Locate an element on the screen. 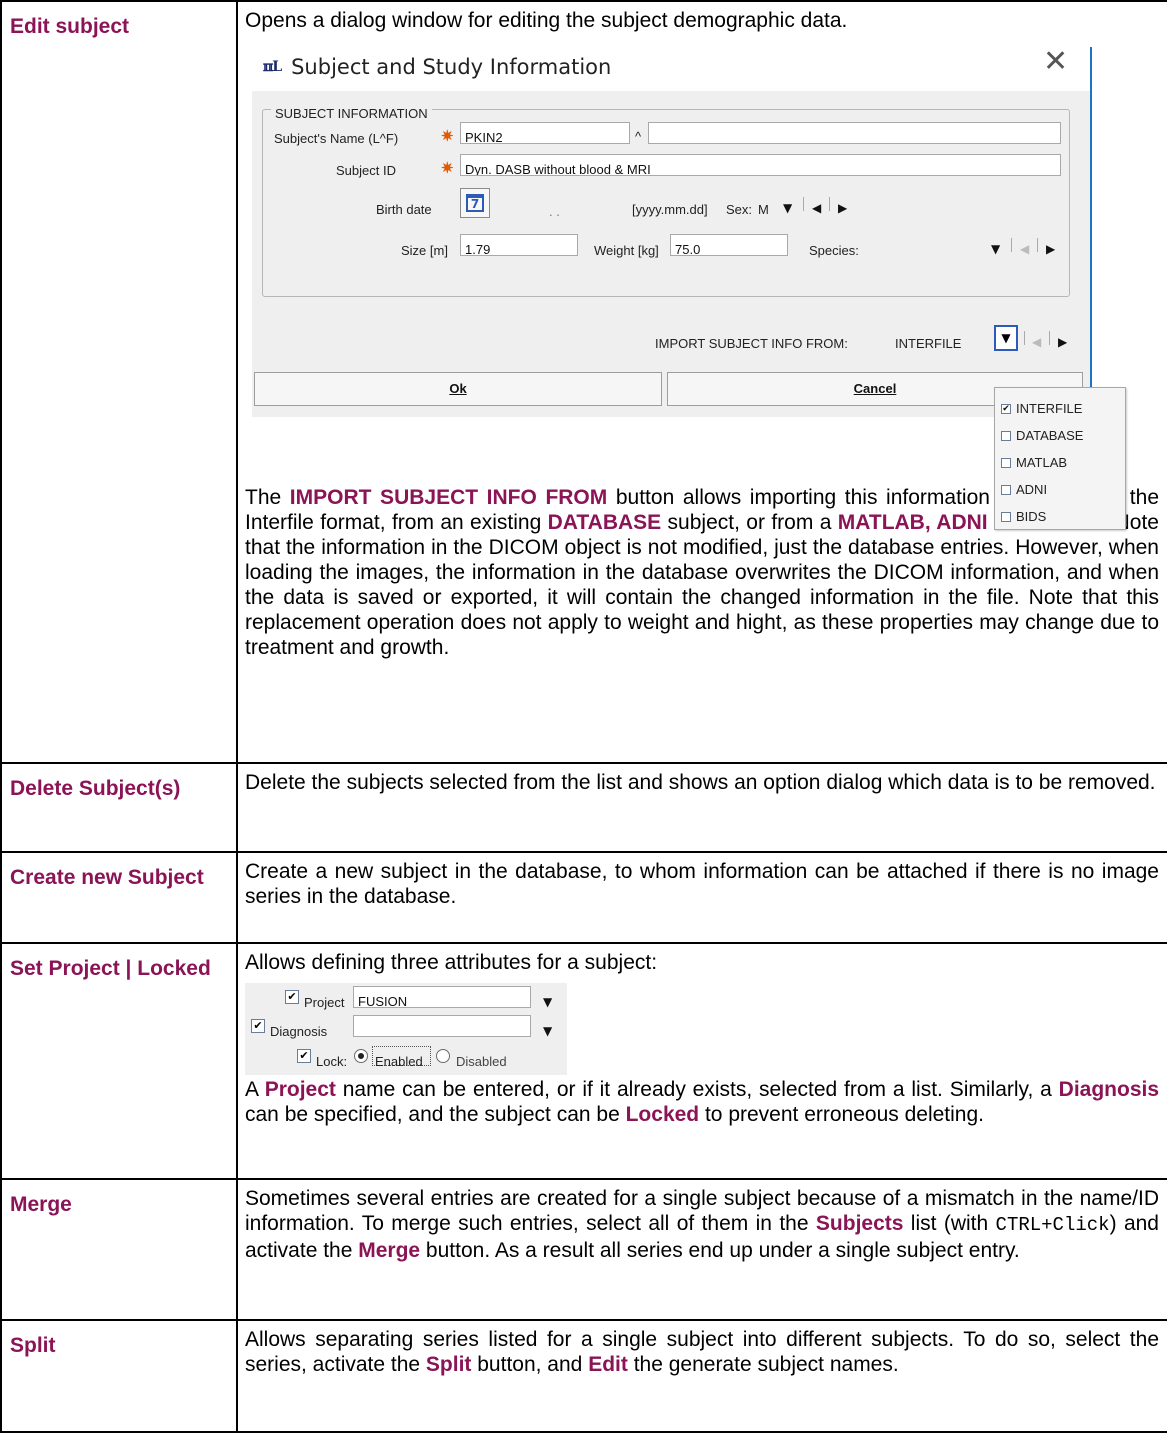 The width and height of the screenshot is (1167, 1456). lock-checkbox: ✔ is located at coordinates (304, 1056).